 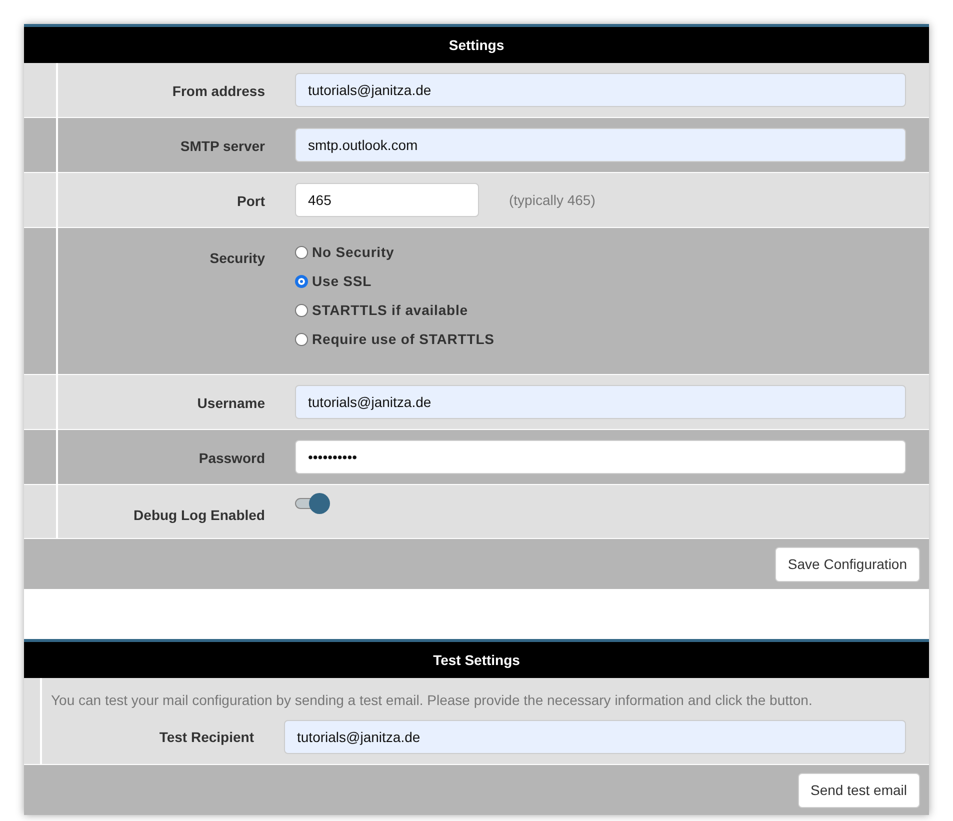 What do you see at coordinates (198, 515) in the screenshot?
I see `field-label: Debug Log Enabled` at bounding box center [198, 515].